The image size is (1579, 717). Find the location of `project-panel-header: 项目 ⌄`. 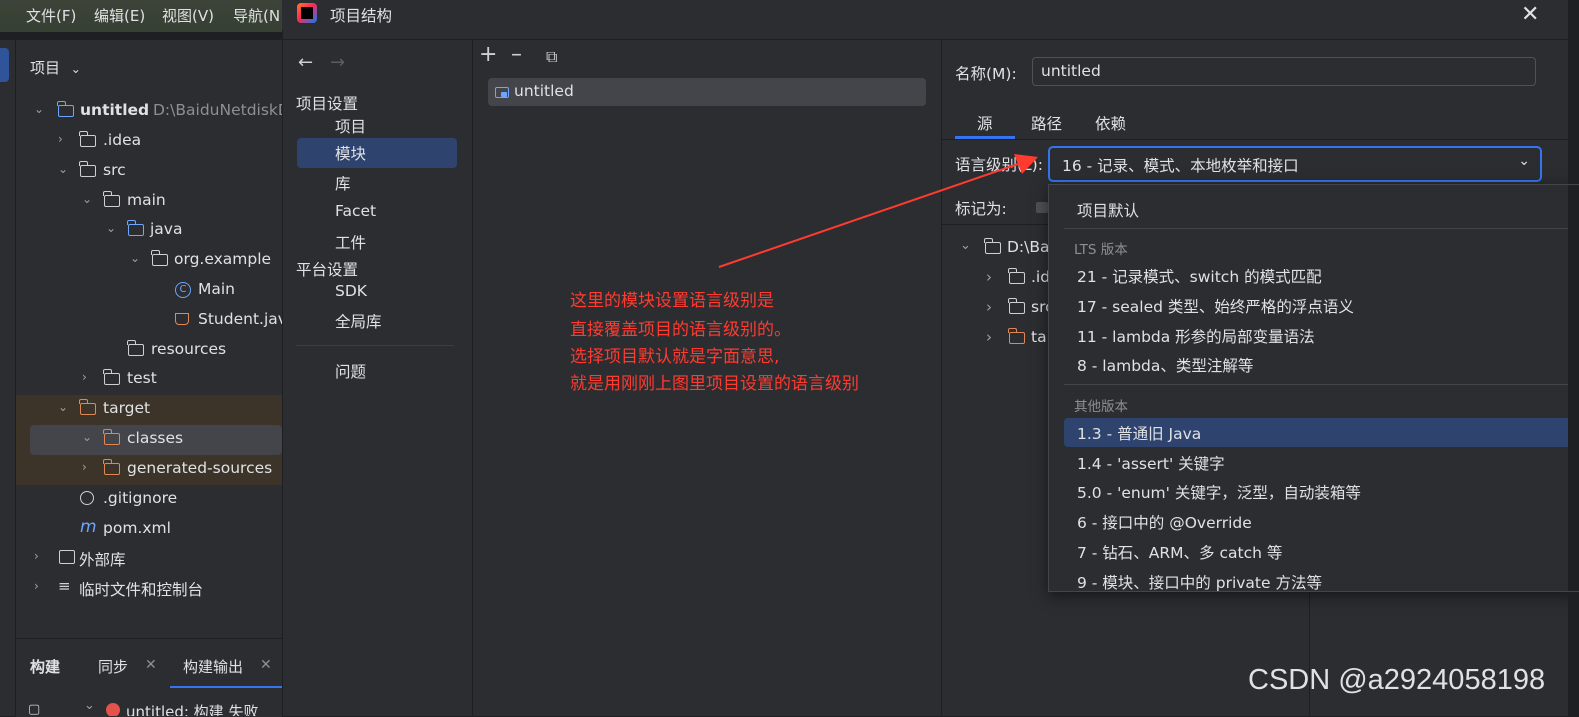

project-panel-header: 项目 ⌄ is located at coordinates (55, 67).